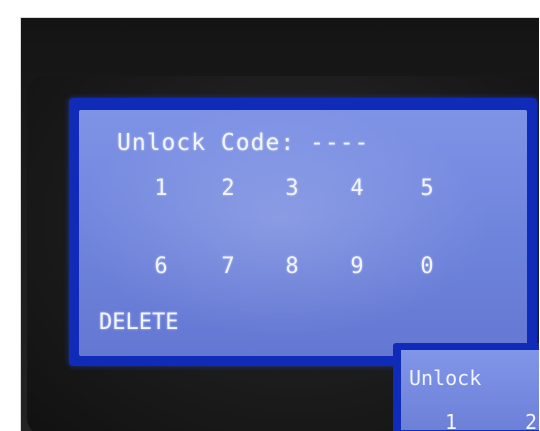  Describe the element at coordinates (228, 266) in the screenshot. I see `key-7: 7` at that location.